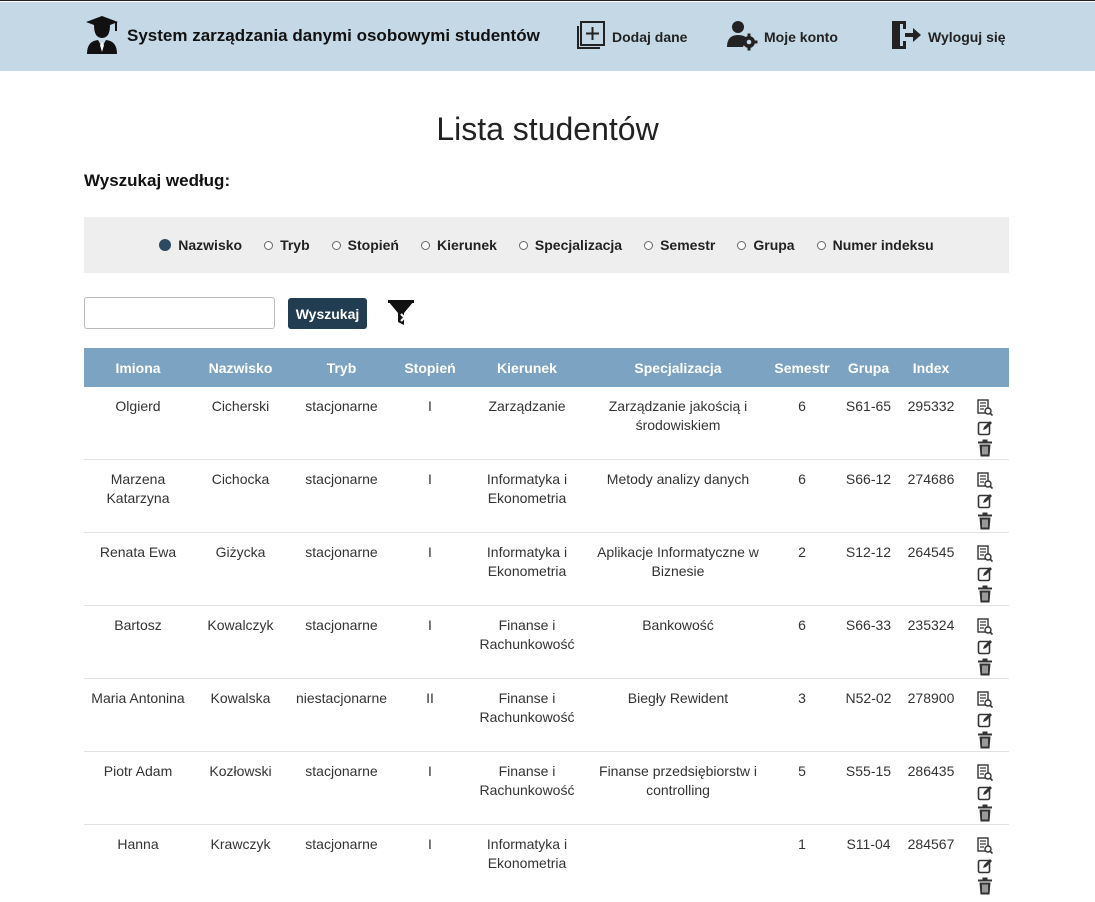 The width and height of the screenshot is (1095, 902). What do you see at coordinates (931, 569) in the screenshot?
I see `cell-index: 264545` at bounding box center [931, 569].